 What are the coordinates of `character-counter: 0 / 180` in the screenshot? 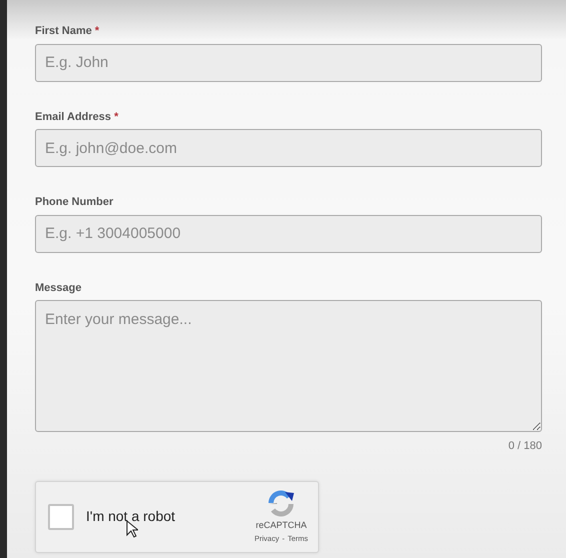 It's located at (525, 446).